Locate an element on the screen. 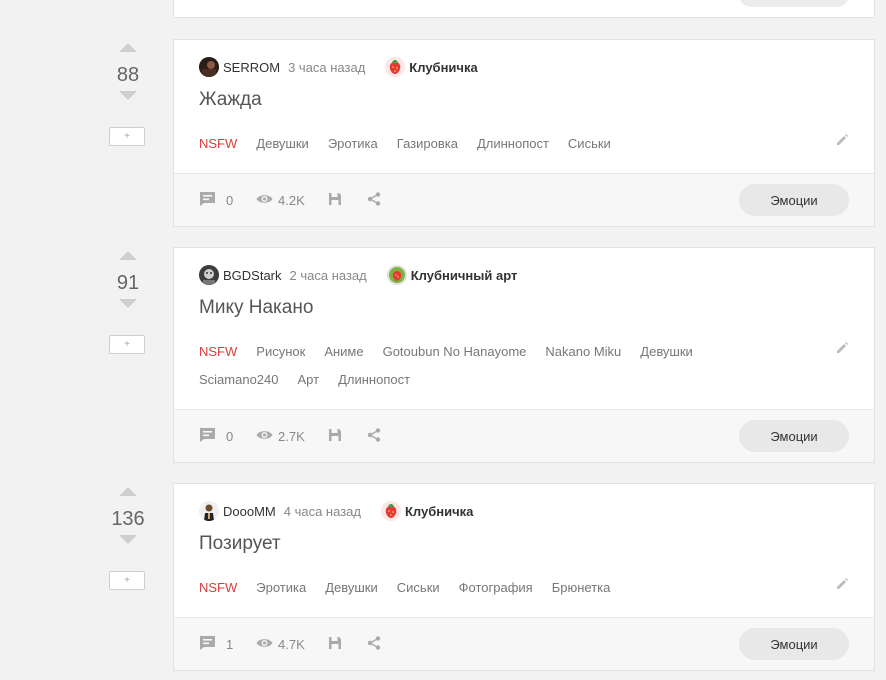  author-name: SERROM is located at coordinates (251, 67).